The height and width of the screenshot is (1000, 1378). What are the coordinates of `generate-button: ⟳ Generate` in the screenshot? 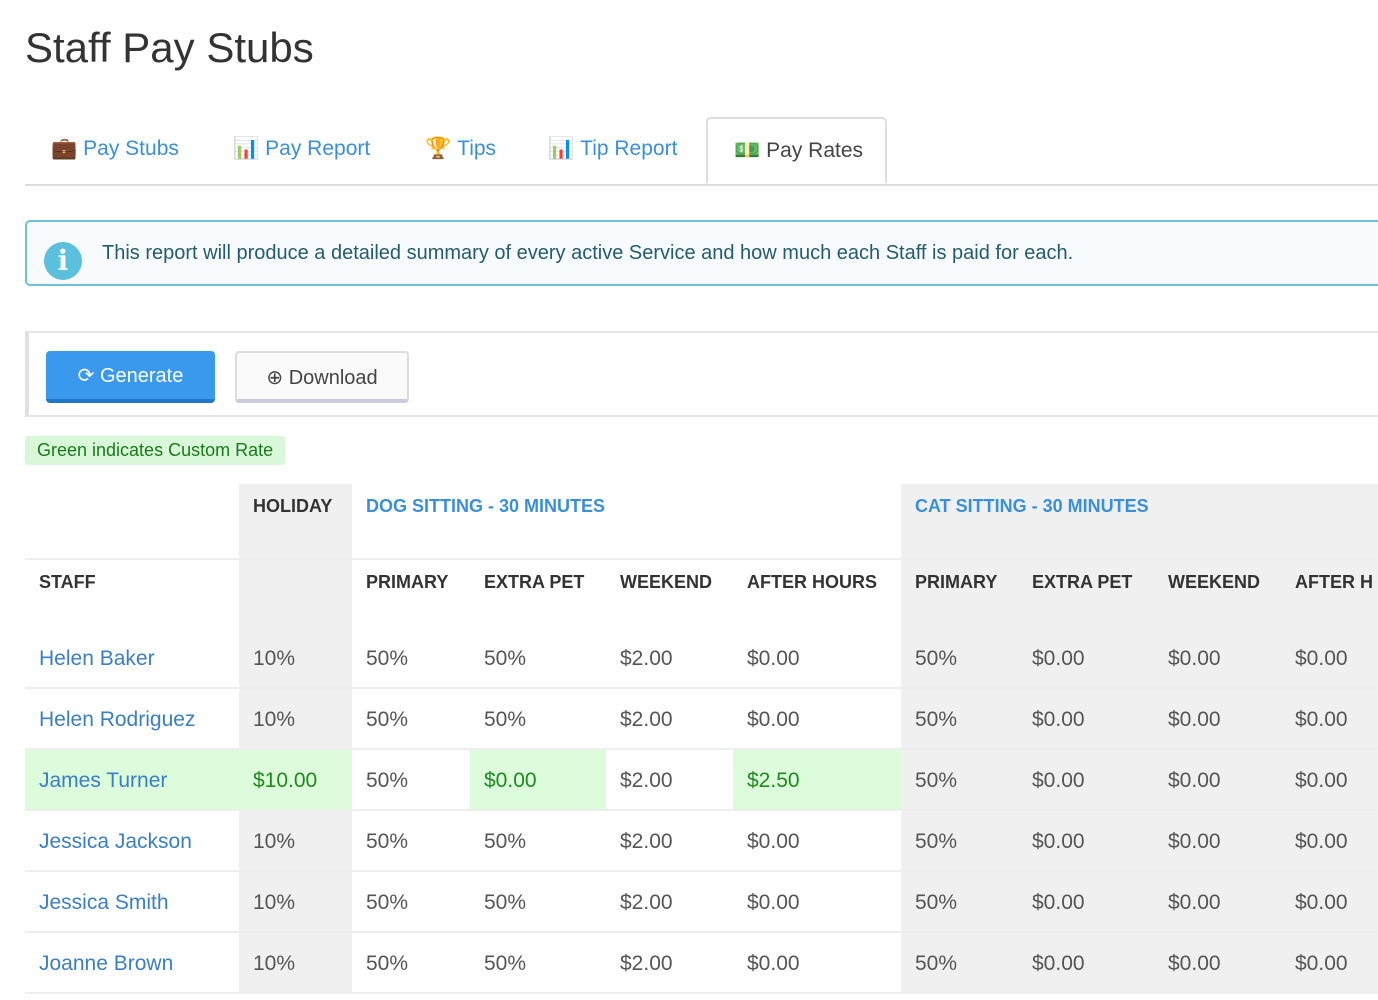 It's located at (130, 377).